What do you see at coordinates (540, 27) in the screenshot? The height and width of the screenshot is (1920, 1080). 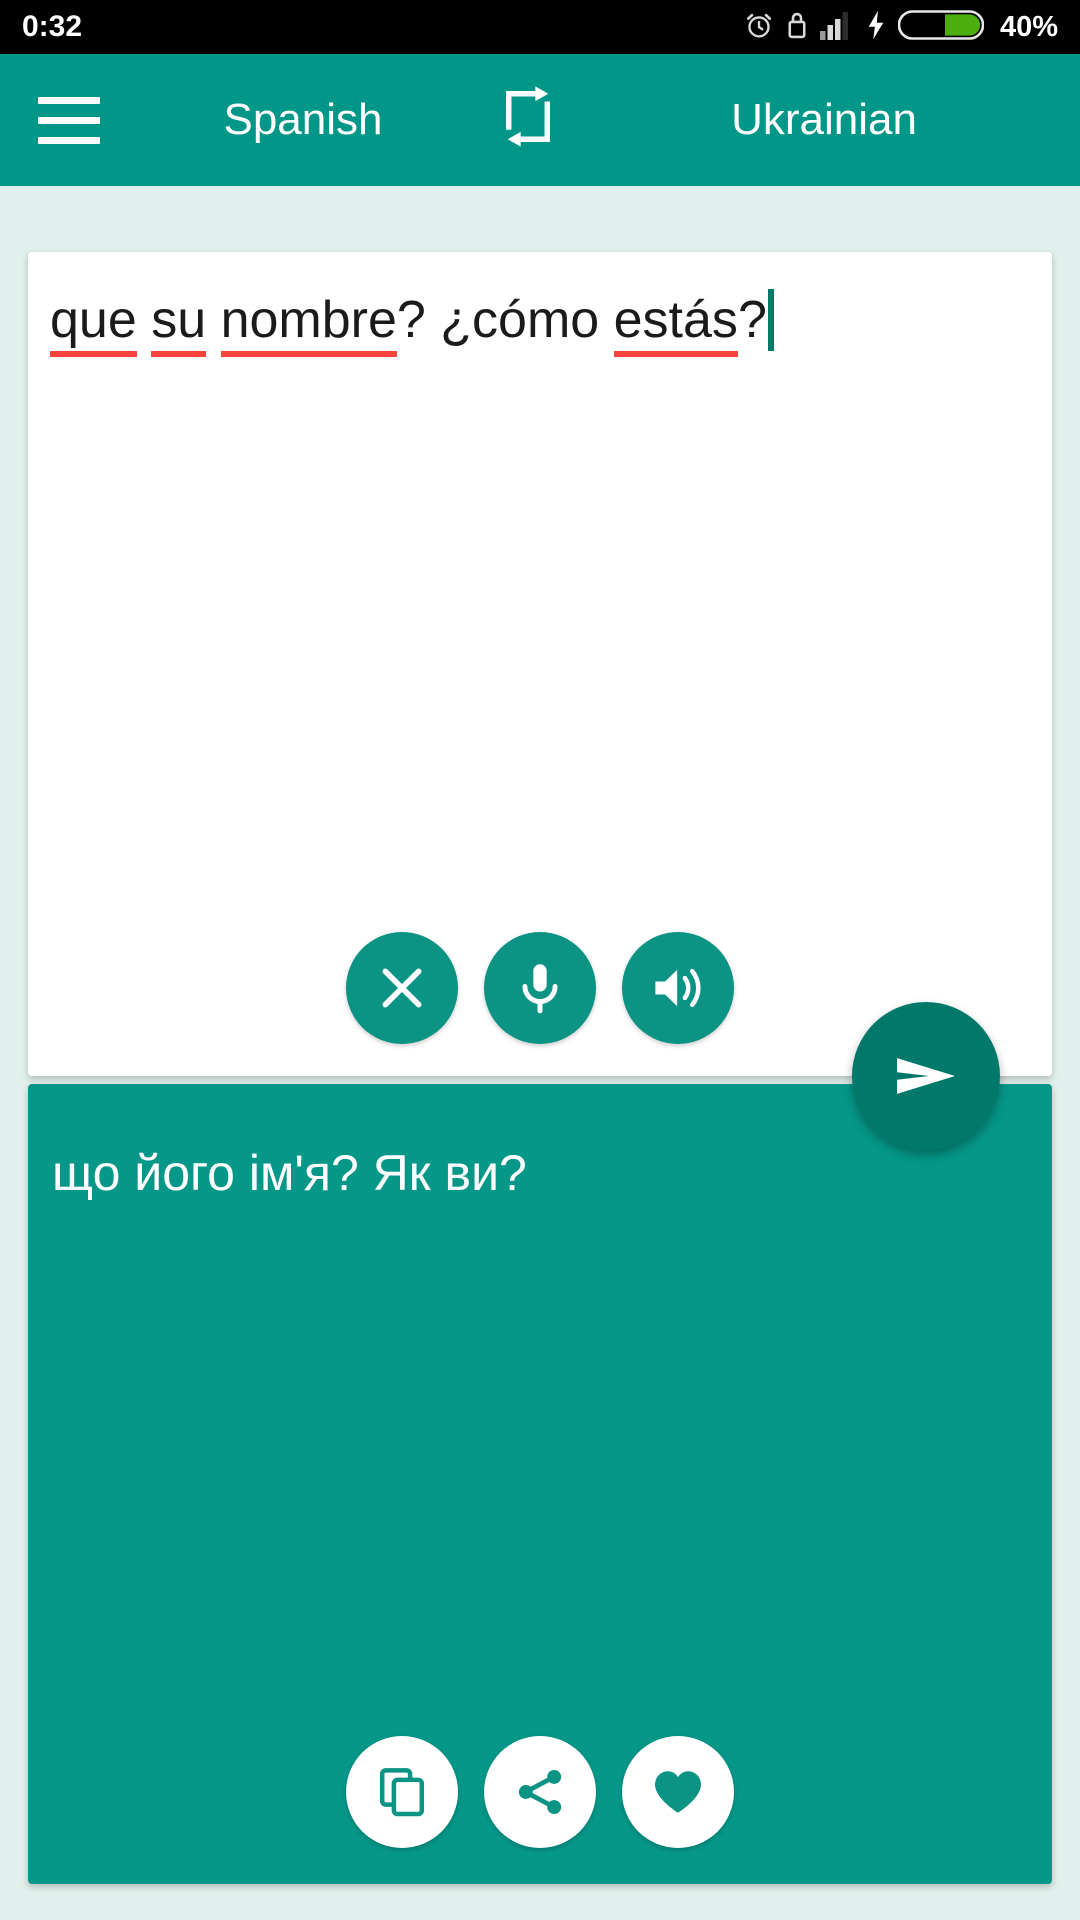 I see `status-bar: 0:32 40%` at bounding box center [540, 27].